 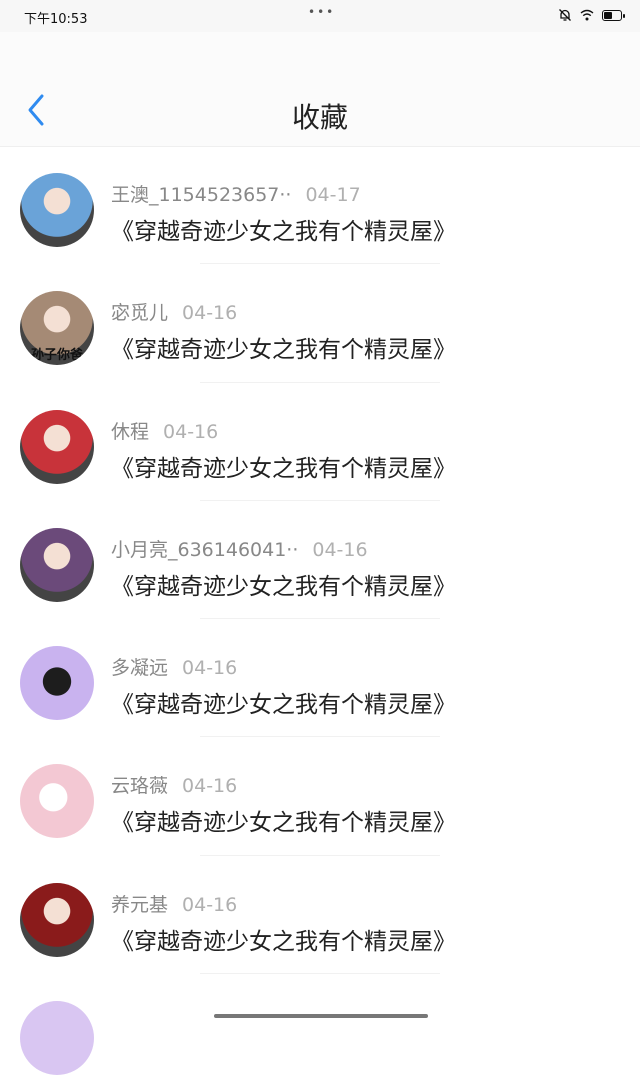 What do you see at coordinates (56, 19) in the screenshot?
I see `status-time: 下午10:53` at bounding box center [56, 19].